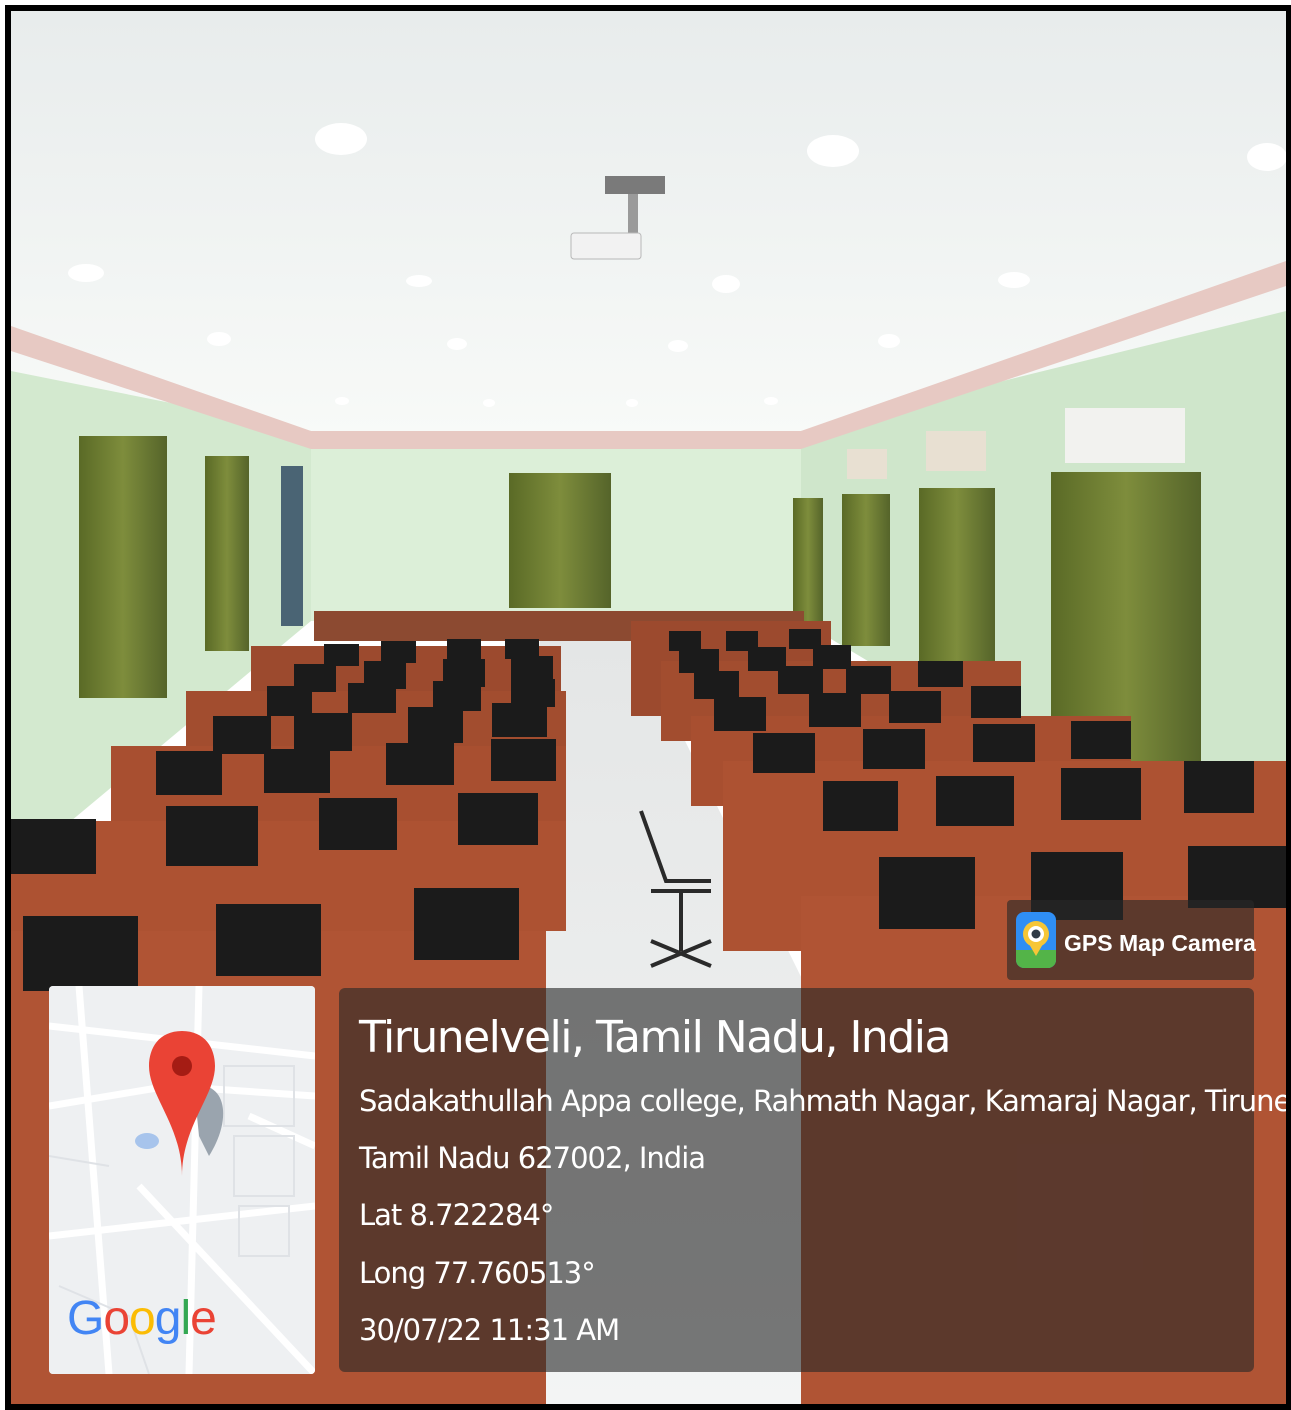 Image resolution: width=1291 pixels, height=1410 pixels. What do you see at coordinates (532, 1158) in the screenshot?
I see `address-line-2: Tamil Nadu 627002, India` at bounding box center [532, 1158].